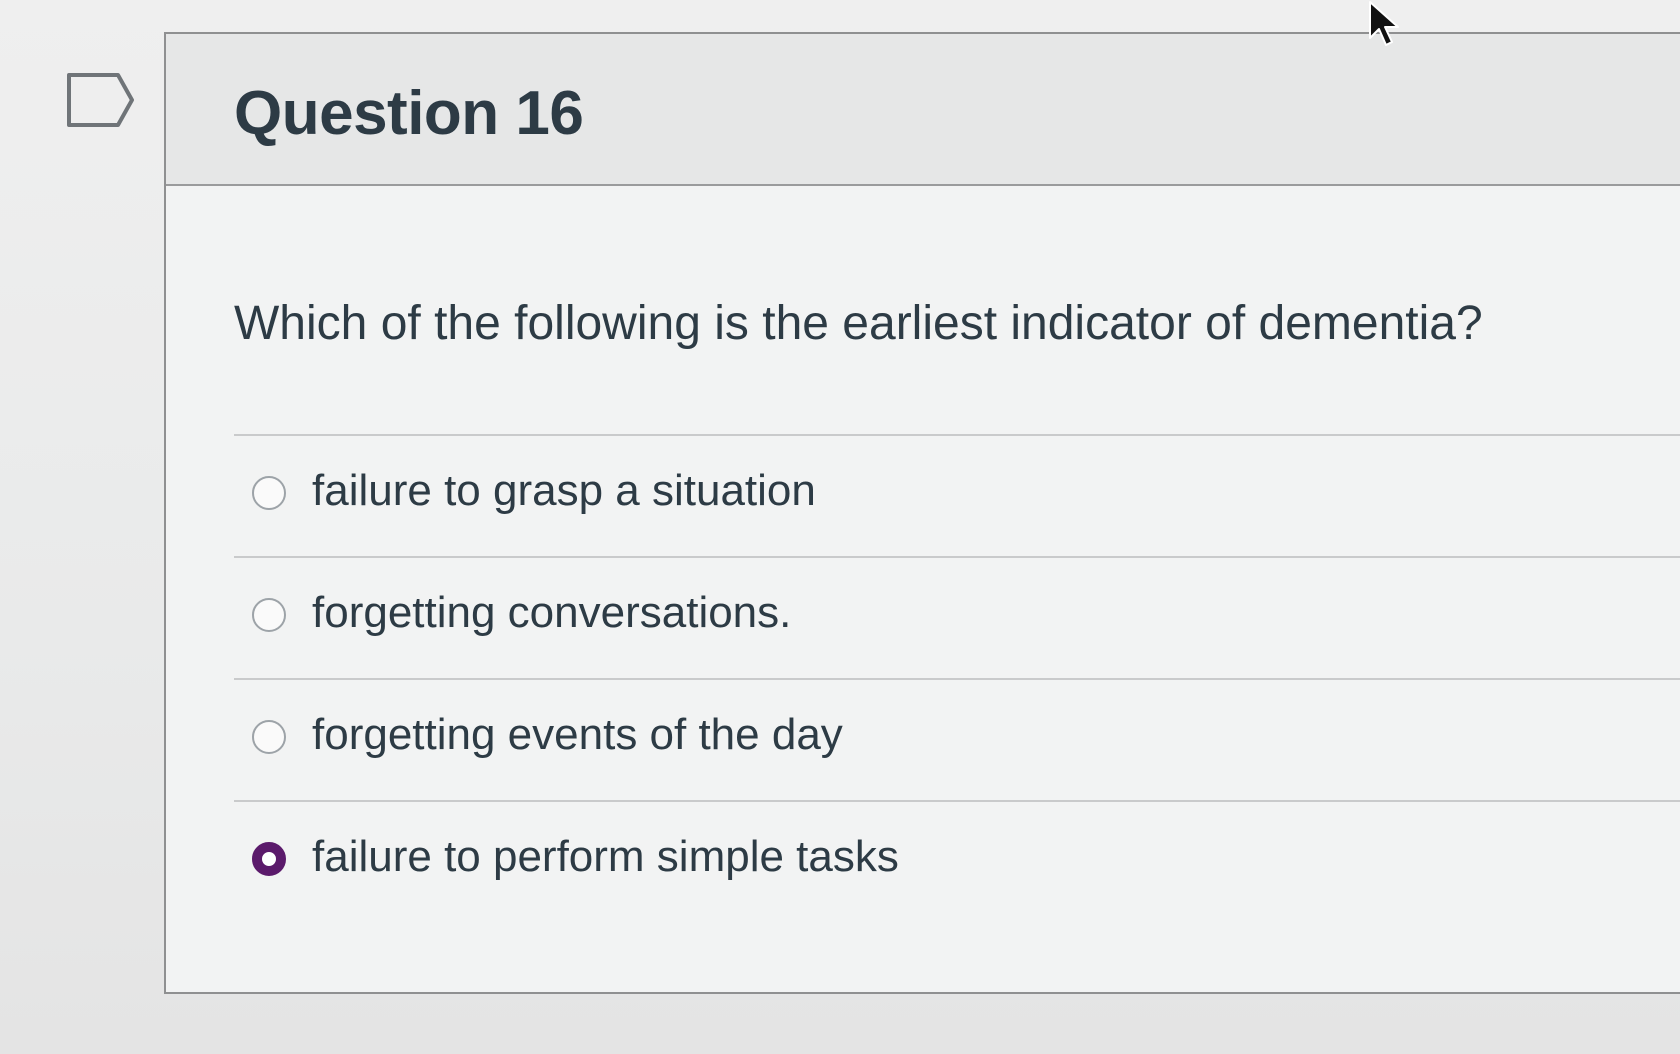 The image size is (1680, 1054). What do you see at coordinates (564, 491) in the screenshot?
I see `answer-label: failure to grasp a situation` at bounding box center [564, 491].